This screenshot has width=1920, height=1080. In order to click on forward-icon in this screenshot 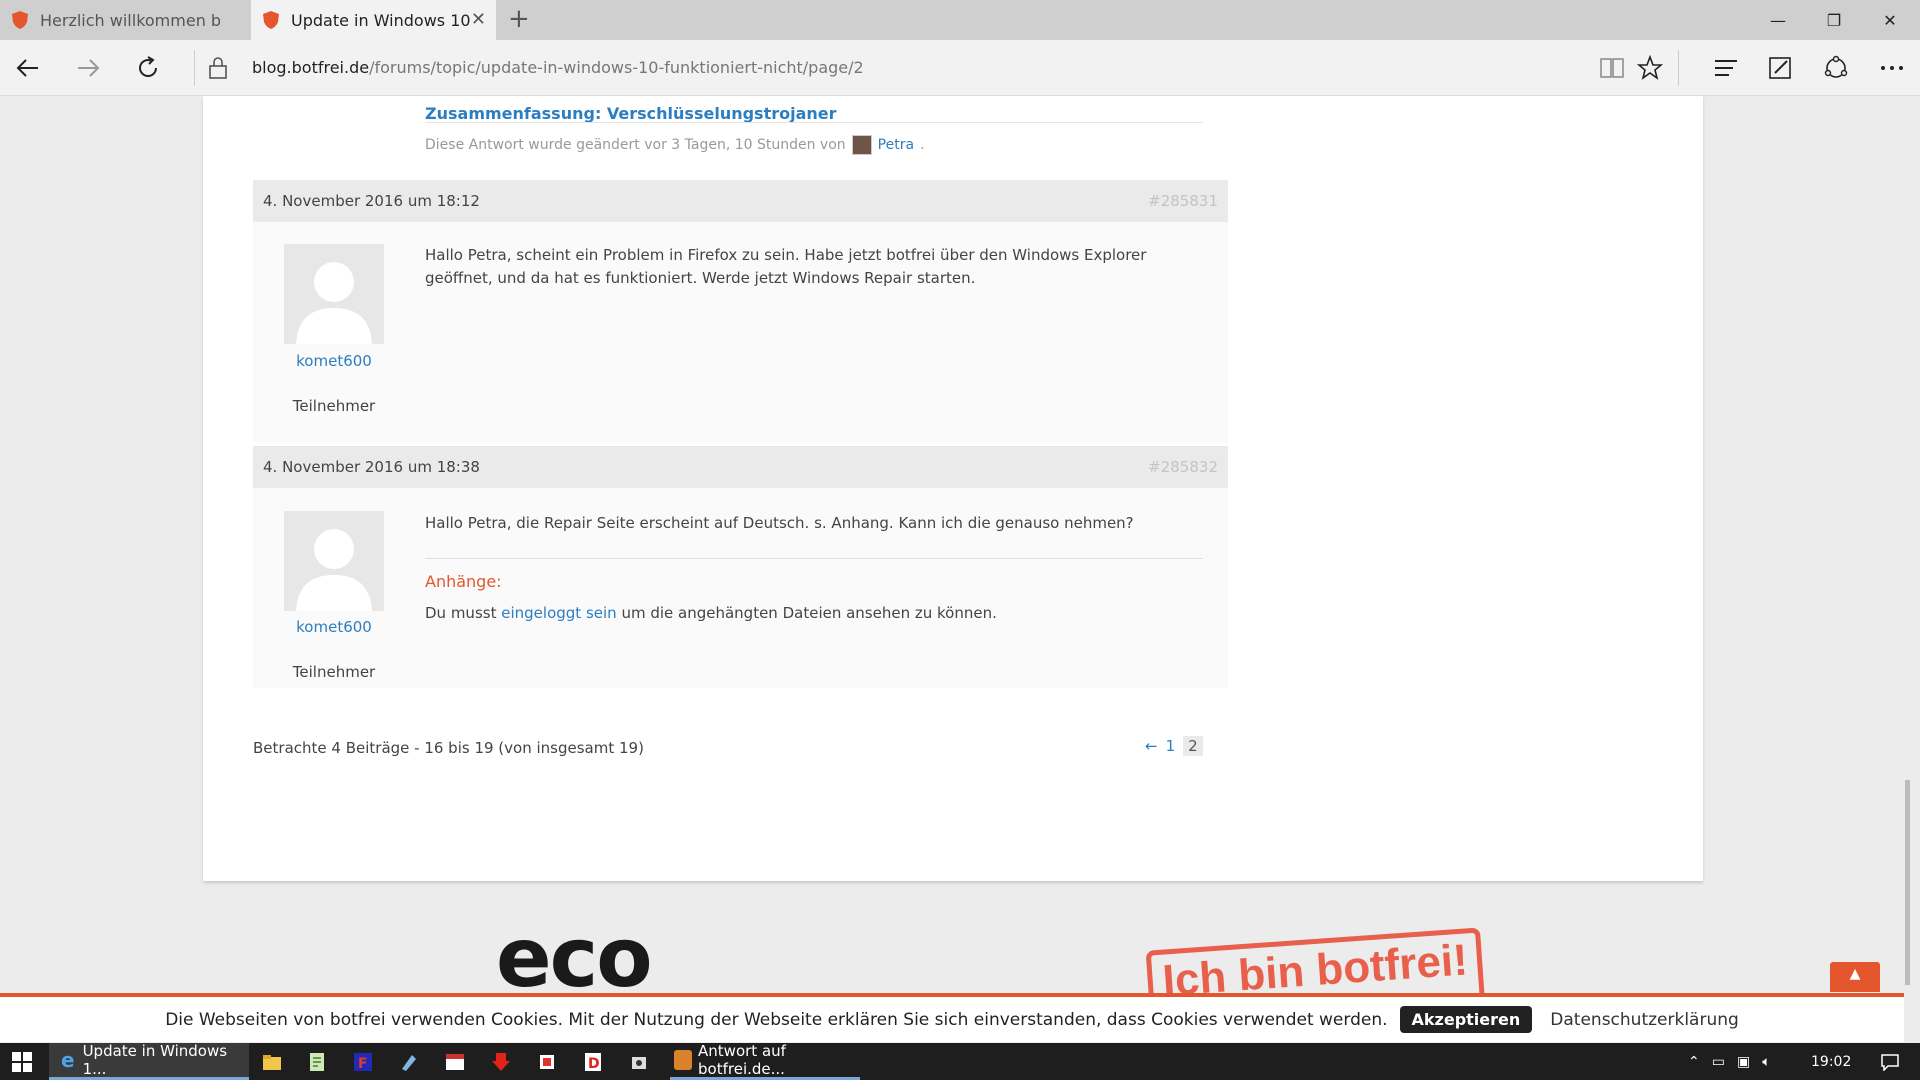, I will do `click(88, 68)`.